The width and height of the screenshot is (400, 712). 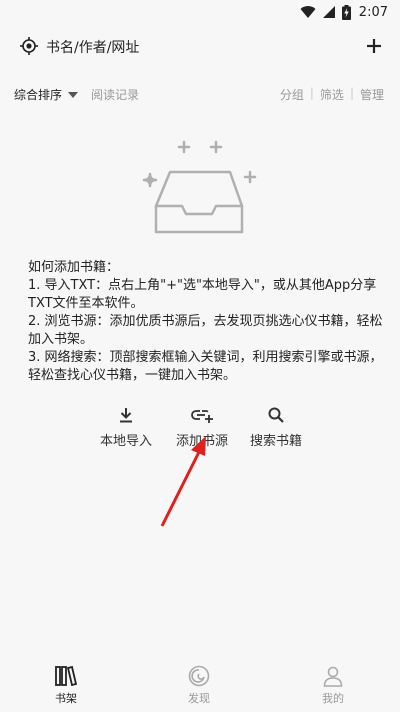 I want to click on help-title: 如何添加书籍：, so click(x=74, y=267).